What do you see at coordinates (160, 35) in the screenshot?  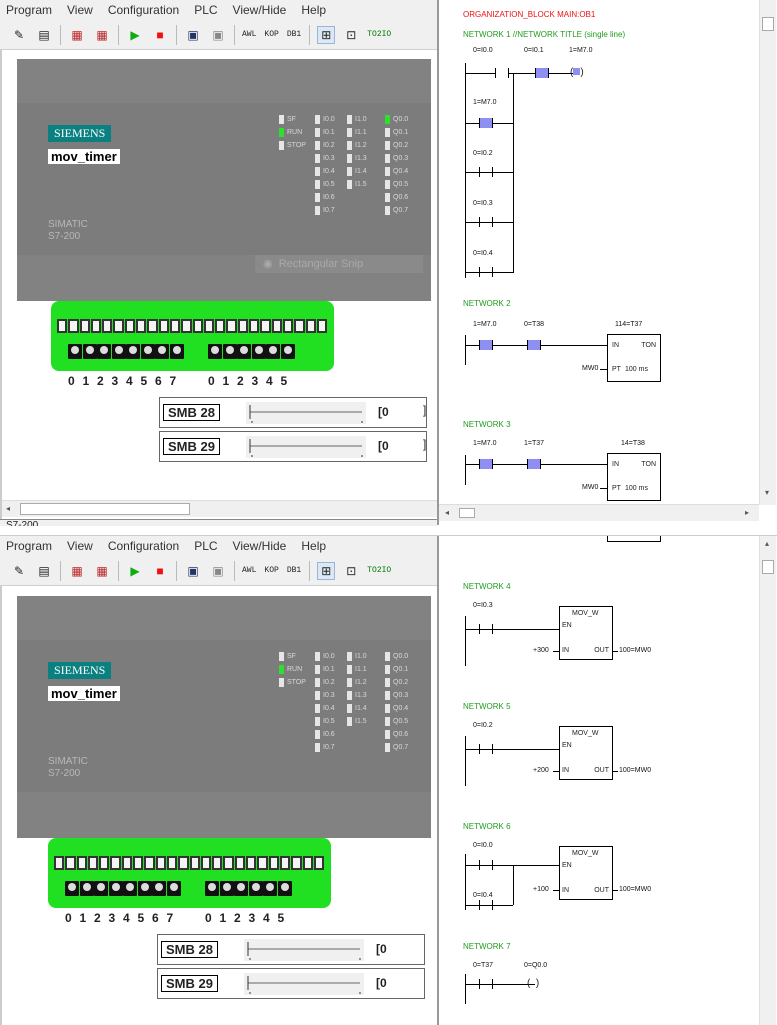 I see `stop-icon: ■` at bounding box center [160, 35].